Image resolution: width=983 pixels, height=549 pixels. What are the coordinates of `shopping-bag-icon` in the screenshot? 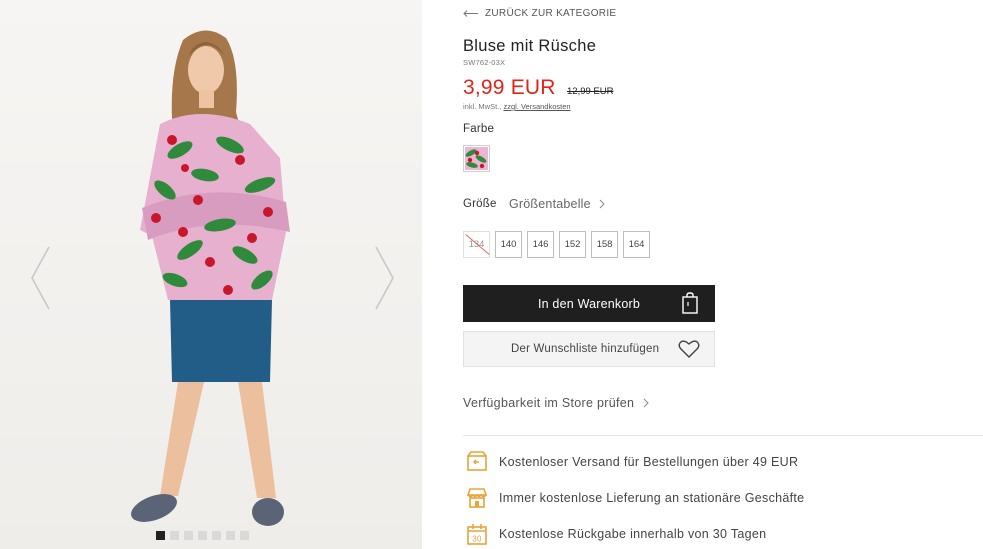 It's located at (690, 303).